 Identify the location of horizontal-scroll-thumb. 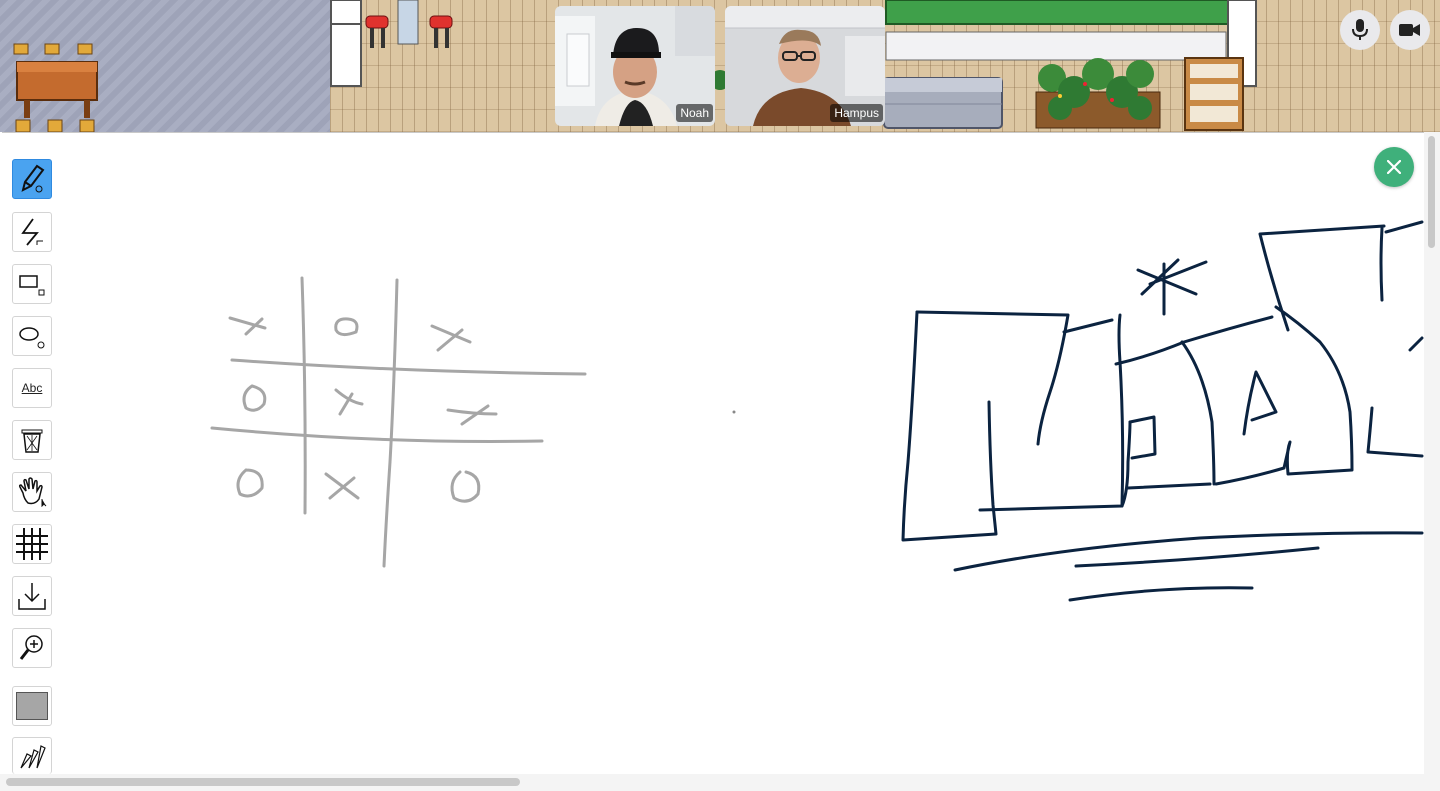
(263, 782).